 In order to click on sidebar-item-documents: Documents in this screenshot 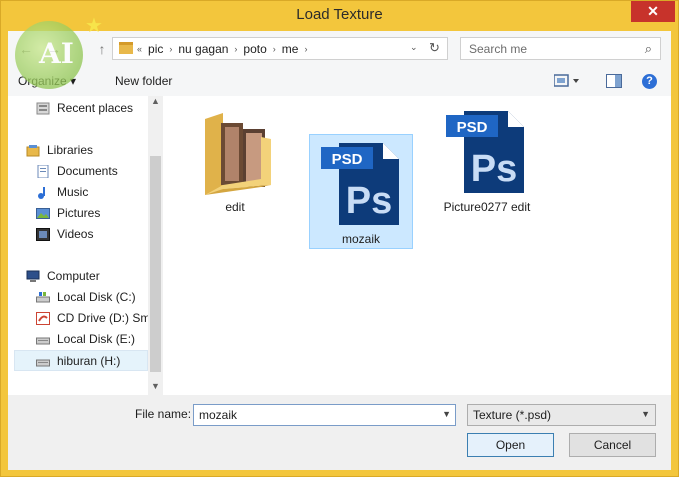, I will do `click(78, 171)`.